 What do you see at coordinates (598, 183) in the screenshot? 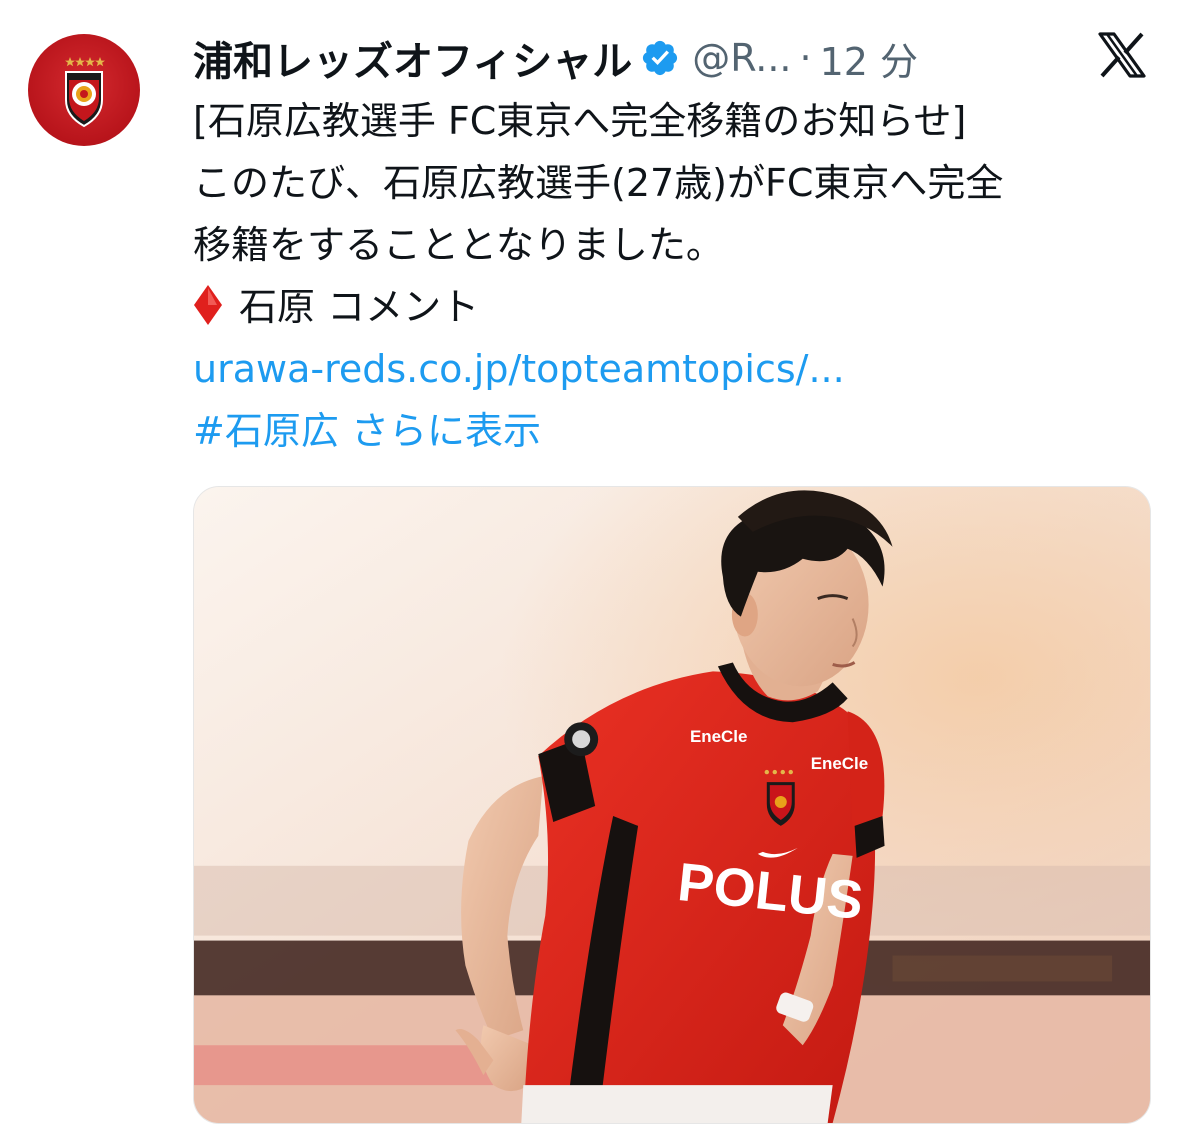
I see `tweet-body-line-1: このたび、石原広教選手(27歳)がFC東京へ完全` at bounding box center [598, 183].